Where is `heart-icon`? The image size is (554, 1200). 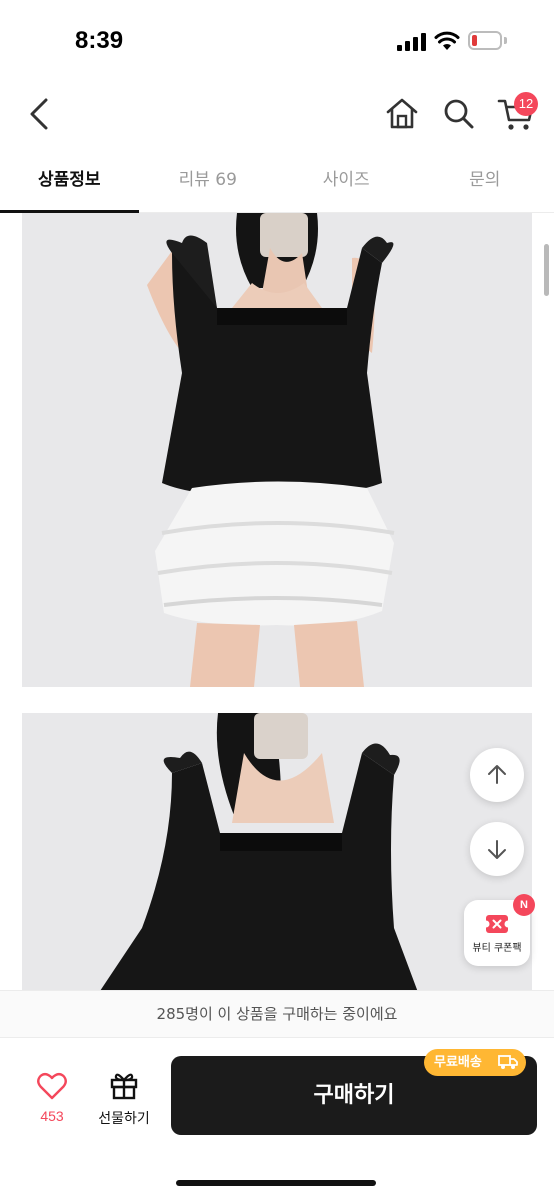 heart-icon is located at coordinates (52, 1086).